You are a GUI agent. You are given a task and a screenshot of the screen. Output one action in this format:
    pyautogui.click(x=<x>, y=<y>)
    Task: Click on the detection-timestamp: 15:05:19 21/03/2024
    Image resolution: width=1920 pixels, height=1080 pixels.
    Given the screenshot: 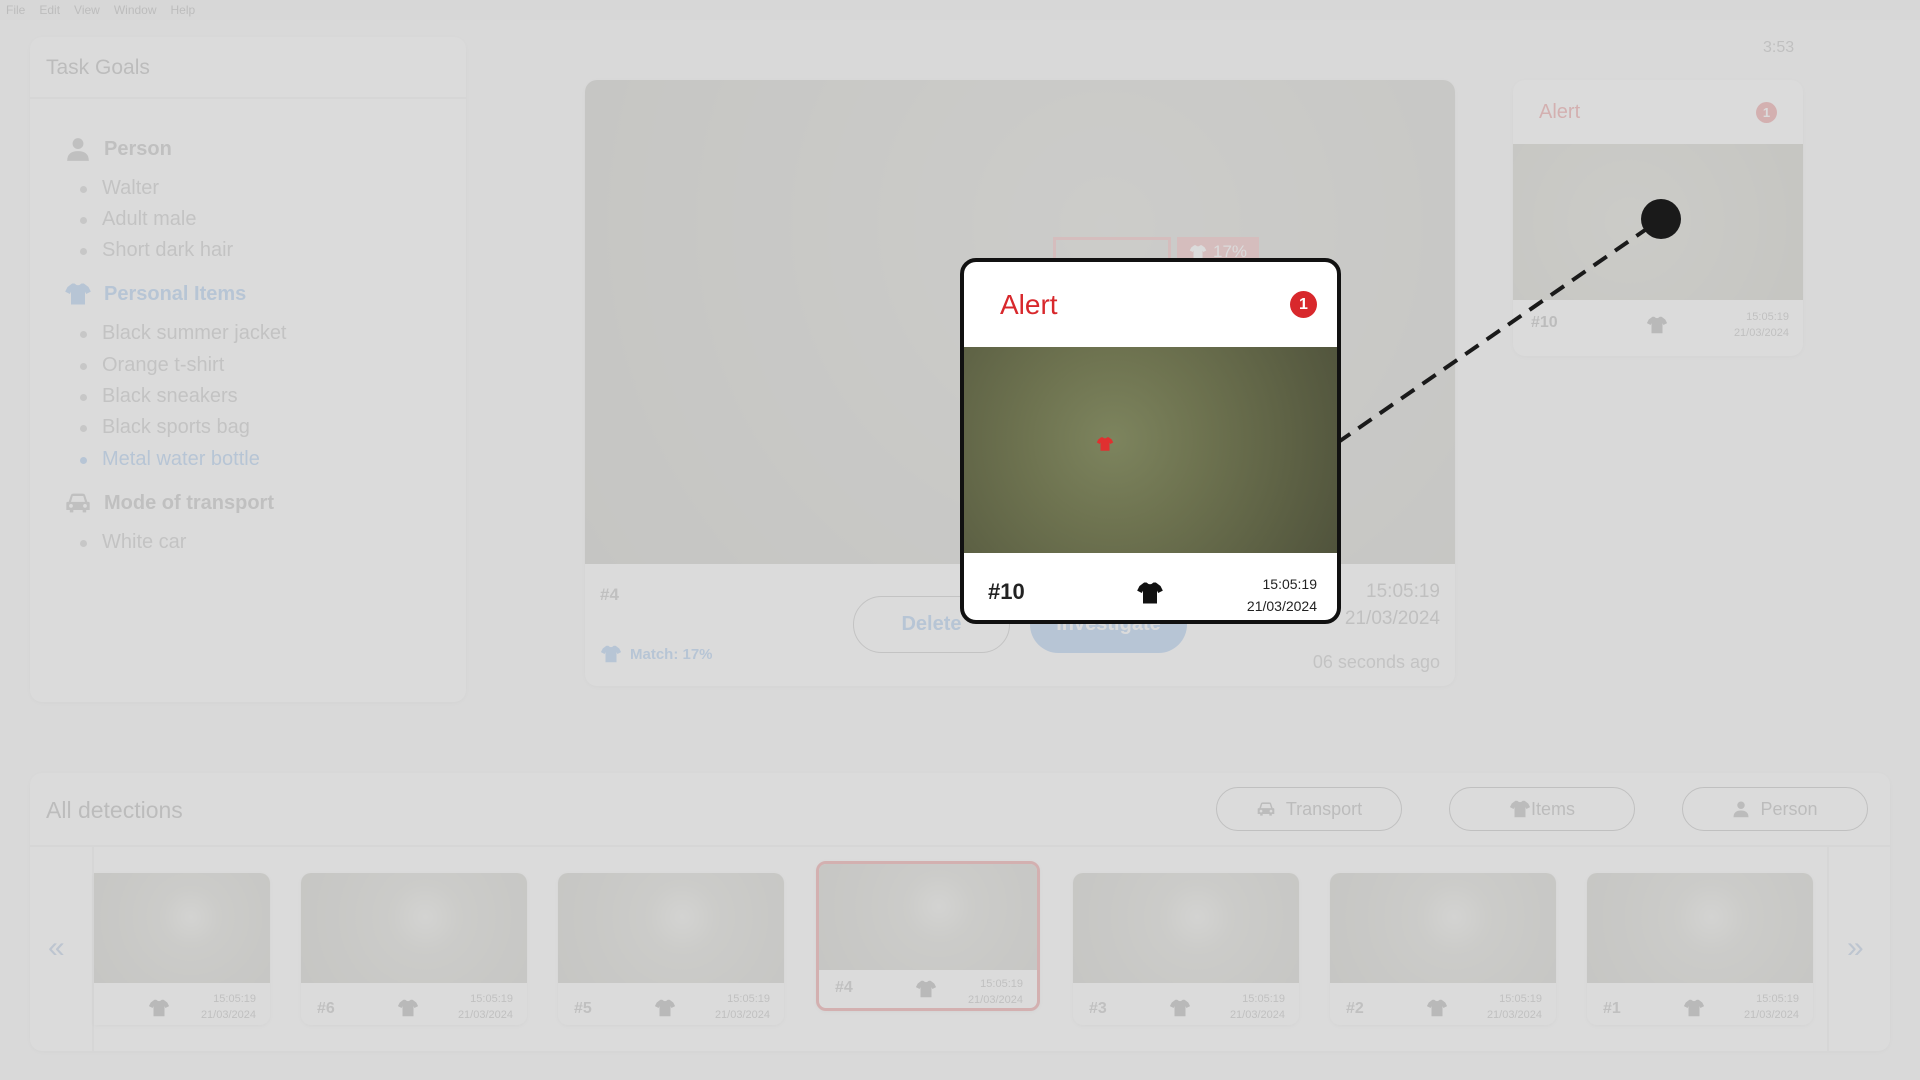 What is the action you would take?
    pyautogui.click(x=1392, y=605)
    